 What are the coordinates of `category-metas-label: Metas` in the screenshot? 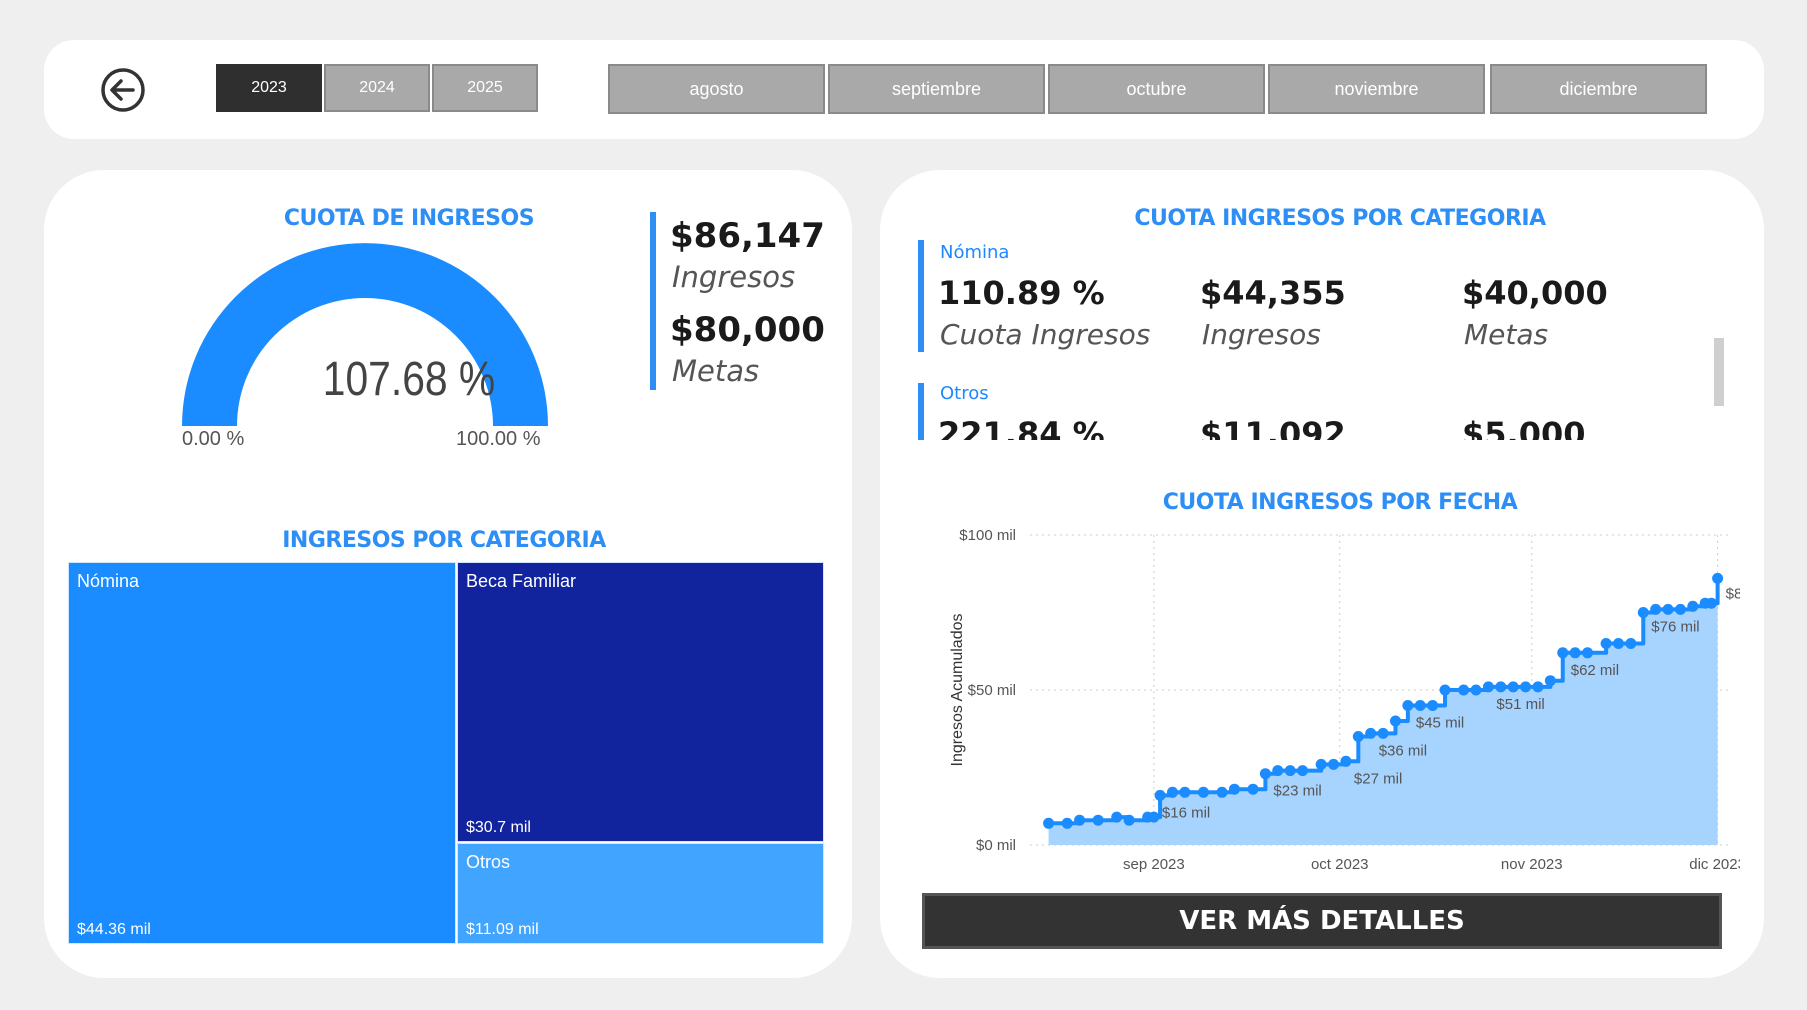 It's located at (1506, 334).